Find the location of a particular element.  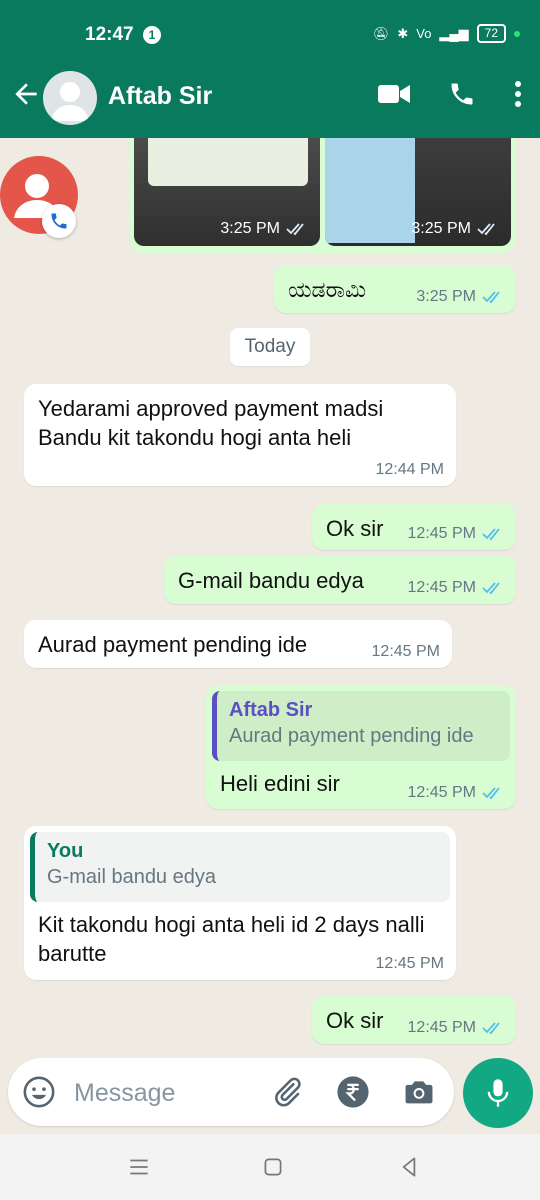

status-bar: 12:47 1 🔕︎ ✱ Vo ▂▄▆ 72 is located at coordinates (270, 31).